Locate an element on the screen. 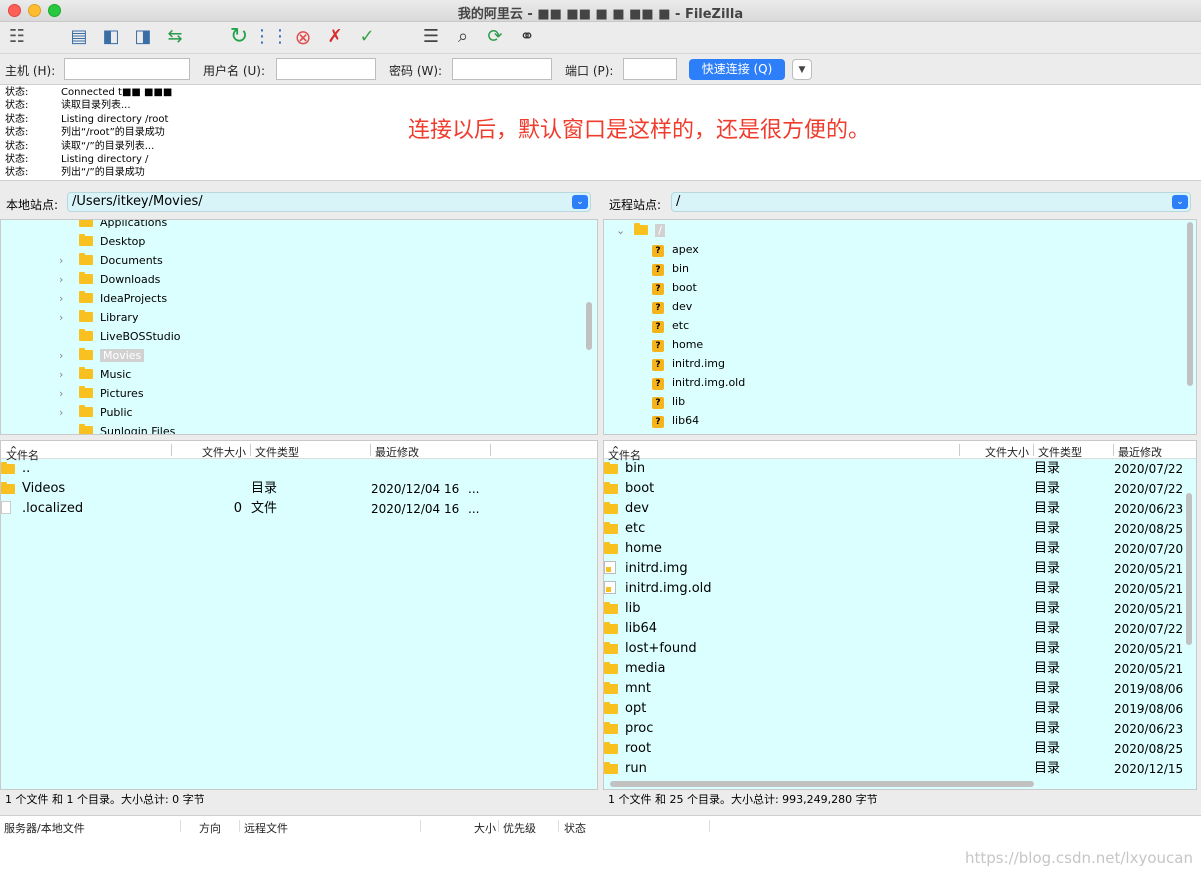 The width and height of the screenshot is (1201, 875). tree-item: › Documents is located at coordinates (111, 260).